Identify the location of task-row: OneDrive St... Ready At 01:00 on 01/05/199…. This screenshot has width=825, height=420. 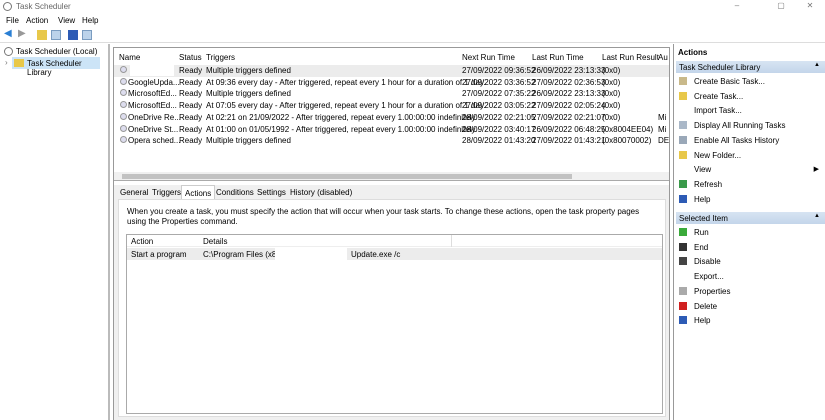
(391, 130).